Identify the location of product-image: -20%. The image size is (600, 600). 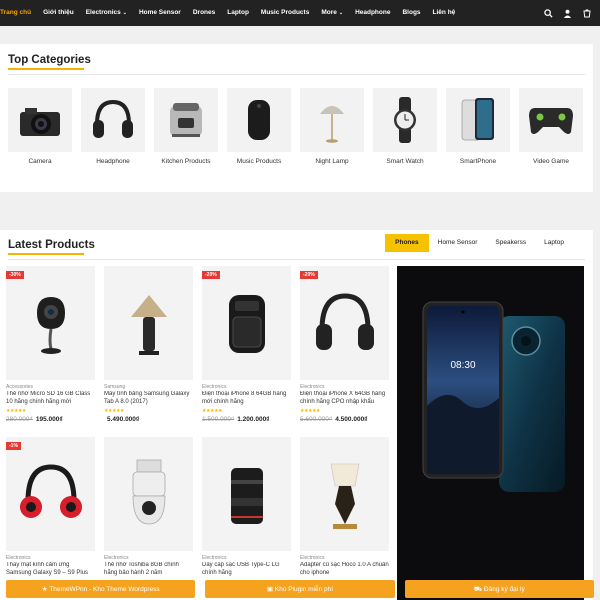
(344, 323).